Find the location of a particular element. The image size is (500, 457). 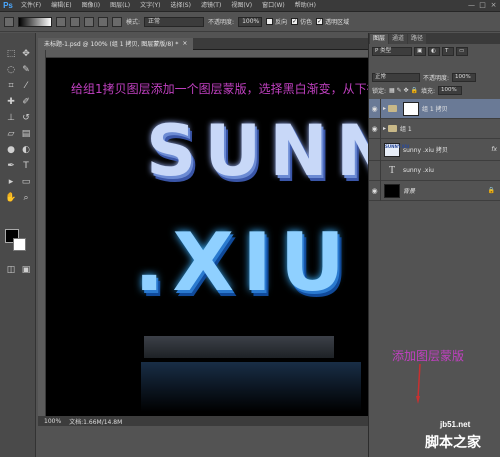

blur-tool-icon: ● is located at coordinates (11, 150).